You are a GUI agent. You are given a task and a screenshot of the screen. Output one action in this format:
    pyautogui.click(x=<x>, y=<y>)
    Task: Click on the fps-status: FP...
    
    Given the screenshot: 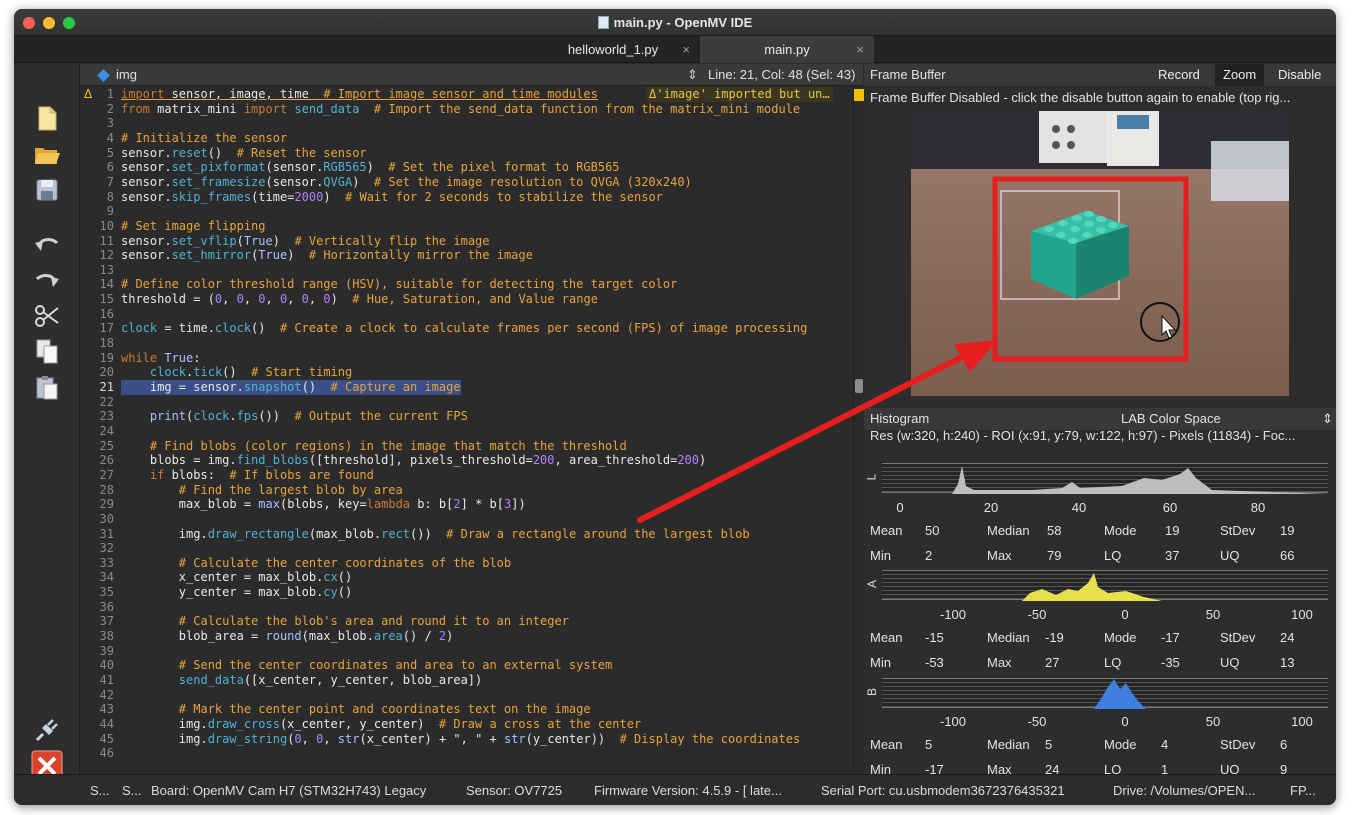 What is the action you would take?
    pyautogui.click(x=1303, y=790)
    